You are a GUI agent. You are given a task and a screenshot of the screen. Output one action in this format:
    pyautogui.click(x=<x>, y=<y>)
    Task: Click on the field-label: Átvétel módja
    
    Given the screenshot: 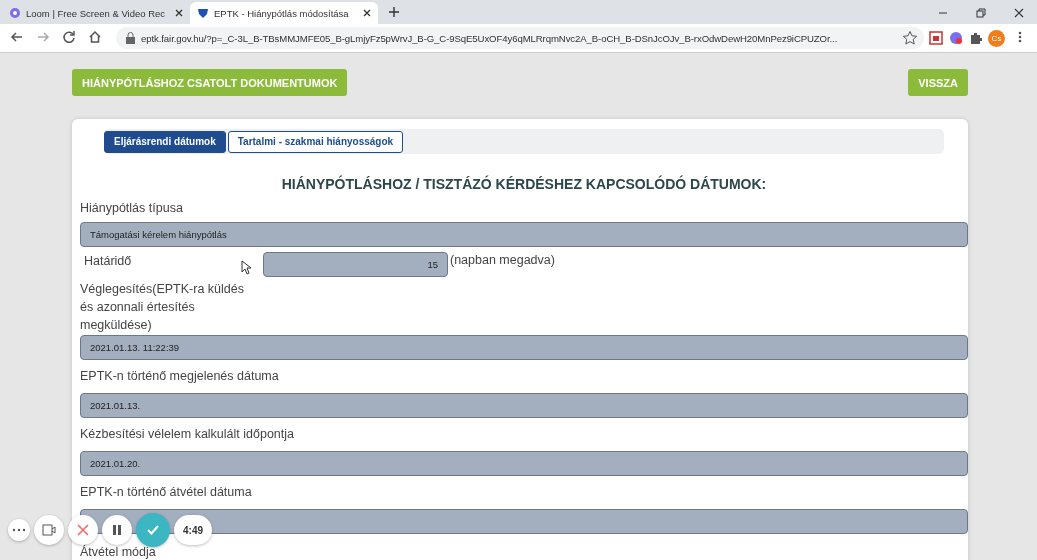 What is the action you would take?
    pyautogui.click(x=118, y=552)
    